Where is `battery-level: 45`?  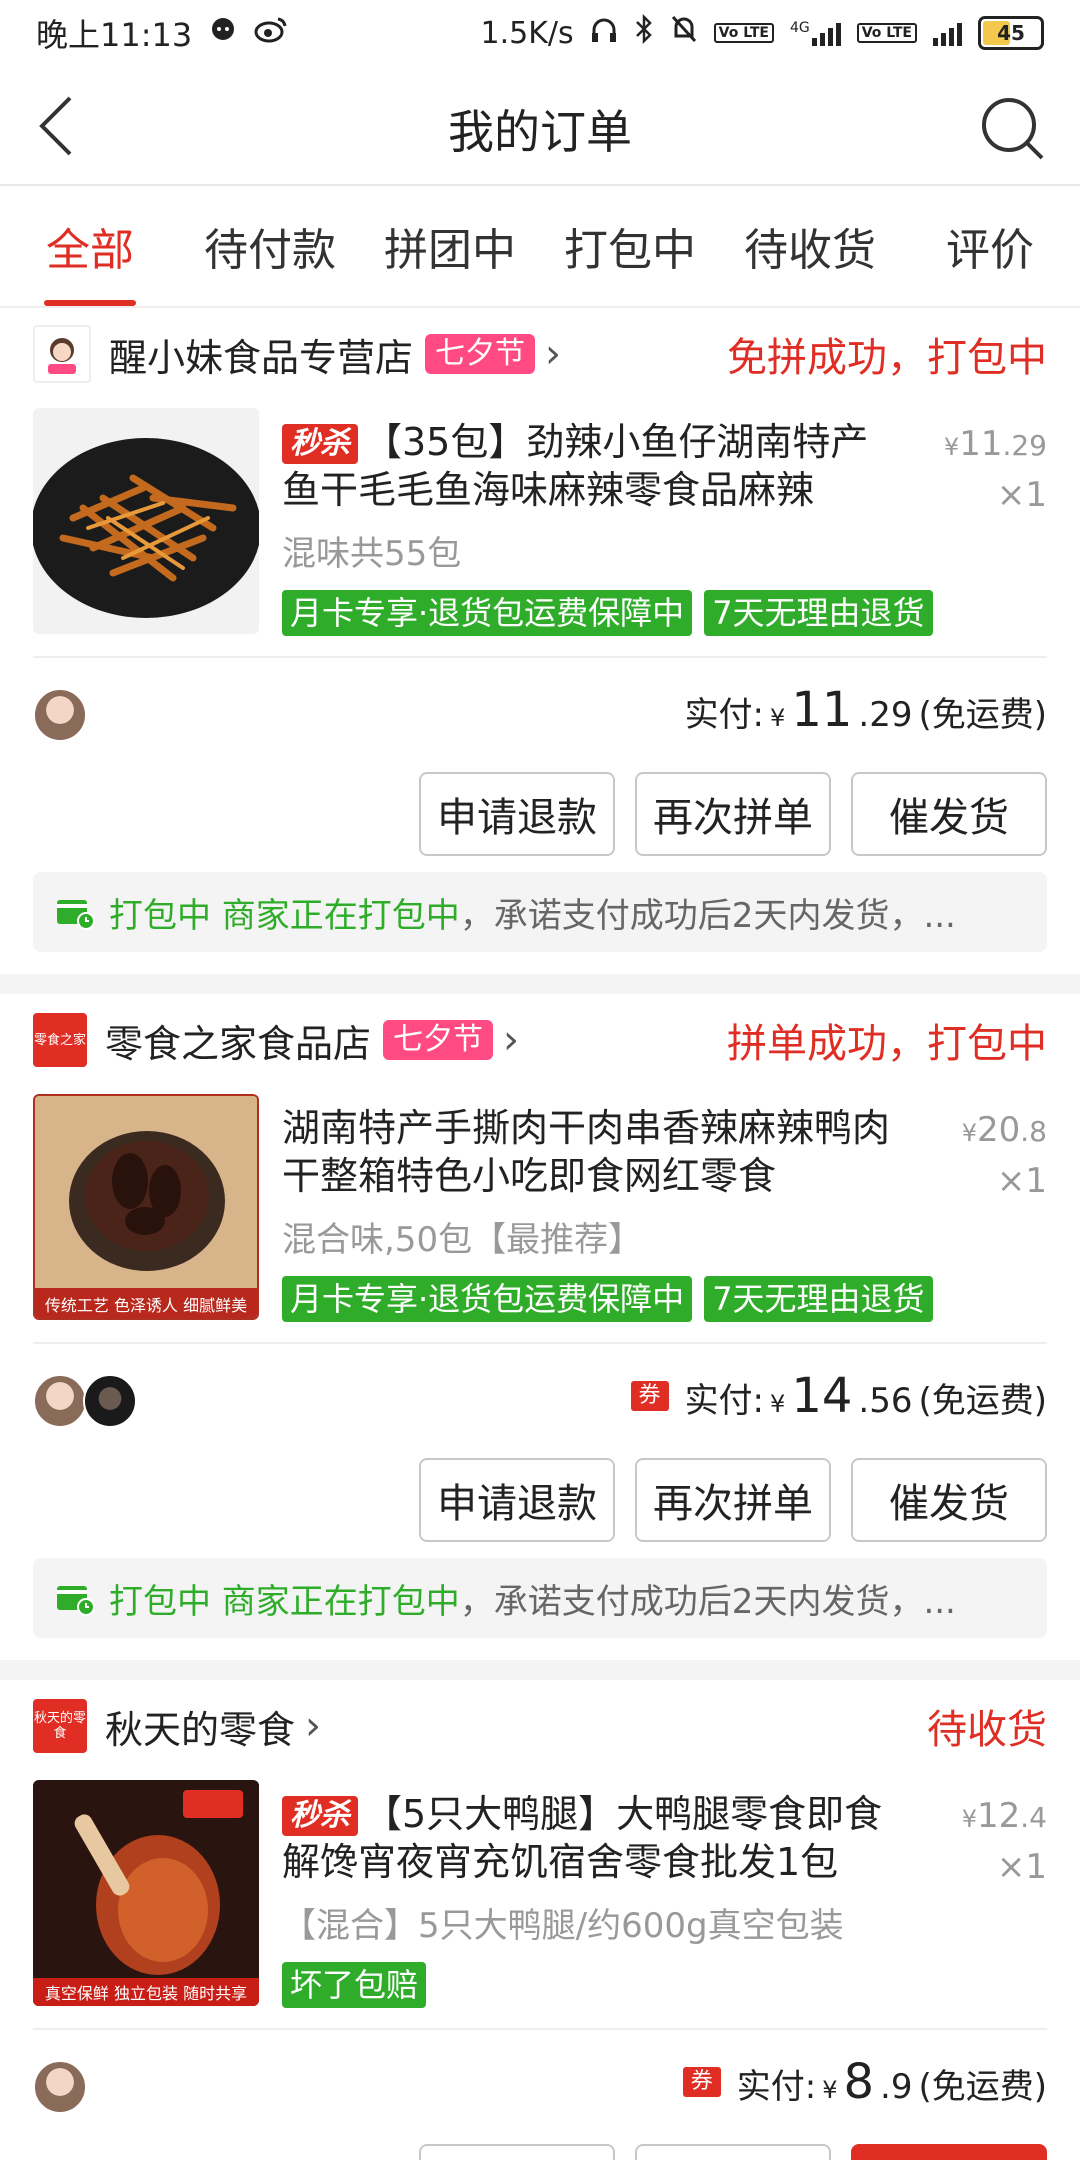
battery-level: 45 is located at coordinates (1011, 33).